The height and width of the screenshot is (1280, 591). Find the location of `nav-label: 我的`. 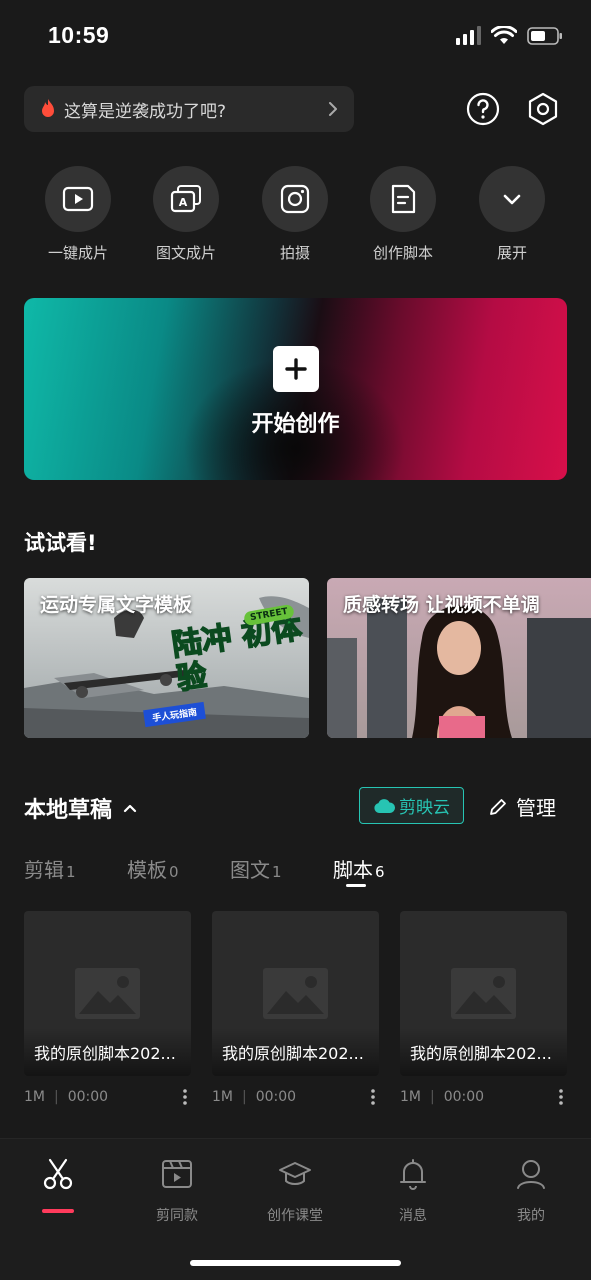

nav-label: 我的 is located at coordinates (531, 1216).